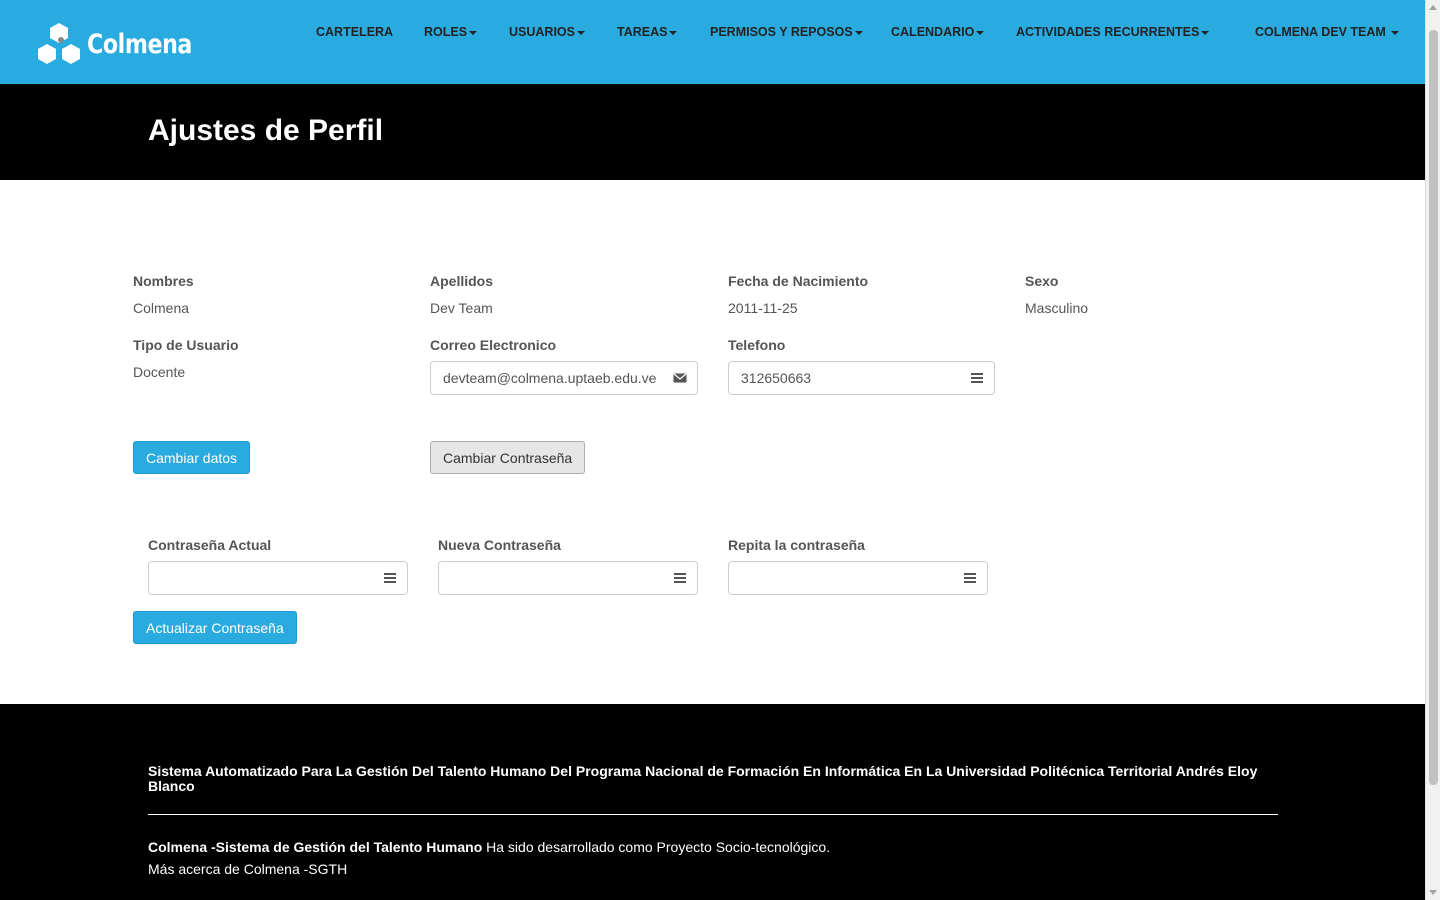 The image size is (1440, 900). I want to click on fecha-nacimiento-label: Fecha de Nacimiento, so click(798, 281).